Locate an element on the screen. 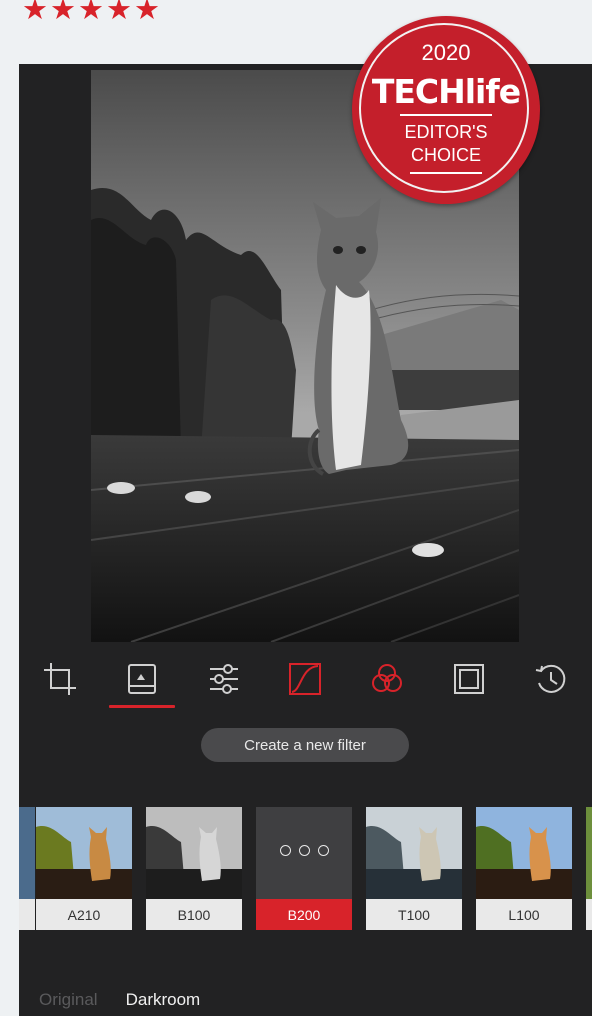 Image resolution: width=592 pixels, height=1016 pixels. filter-options-preview is located at coordinates (304, 853).